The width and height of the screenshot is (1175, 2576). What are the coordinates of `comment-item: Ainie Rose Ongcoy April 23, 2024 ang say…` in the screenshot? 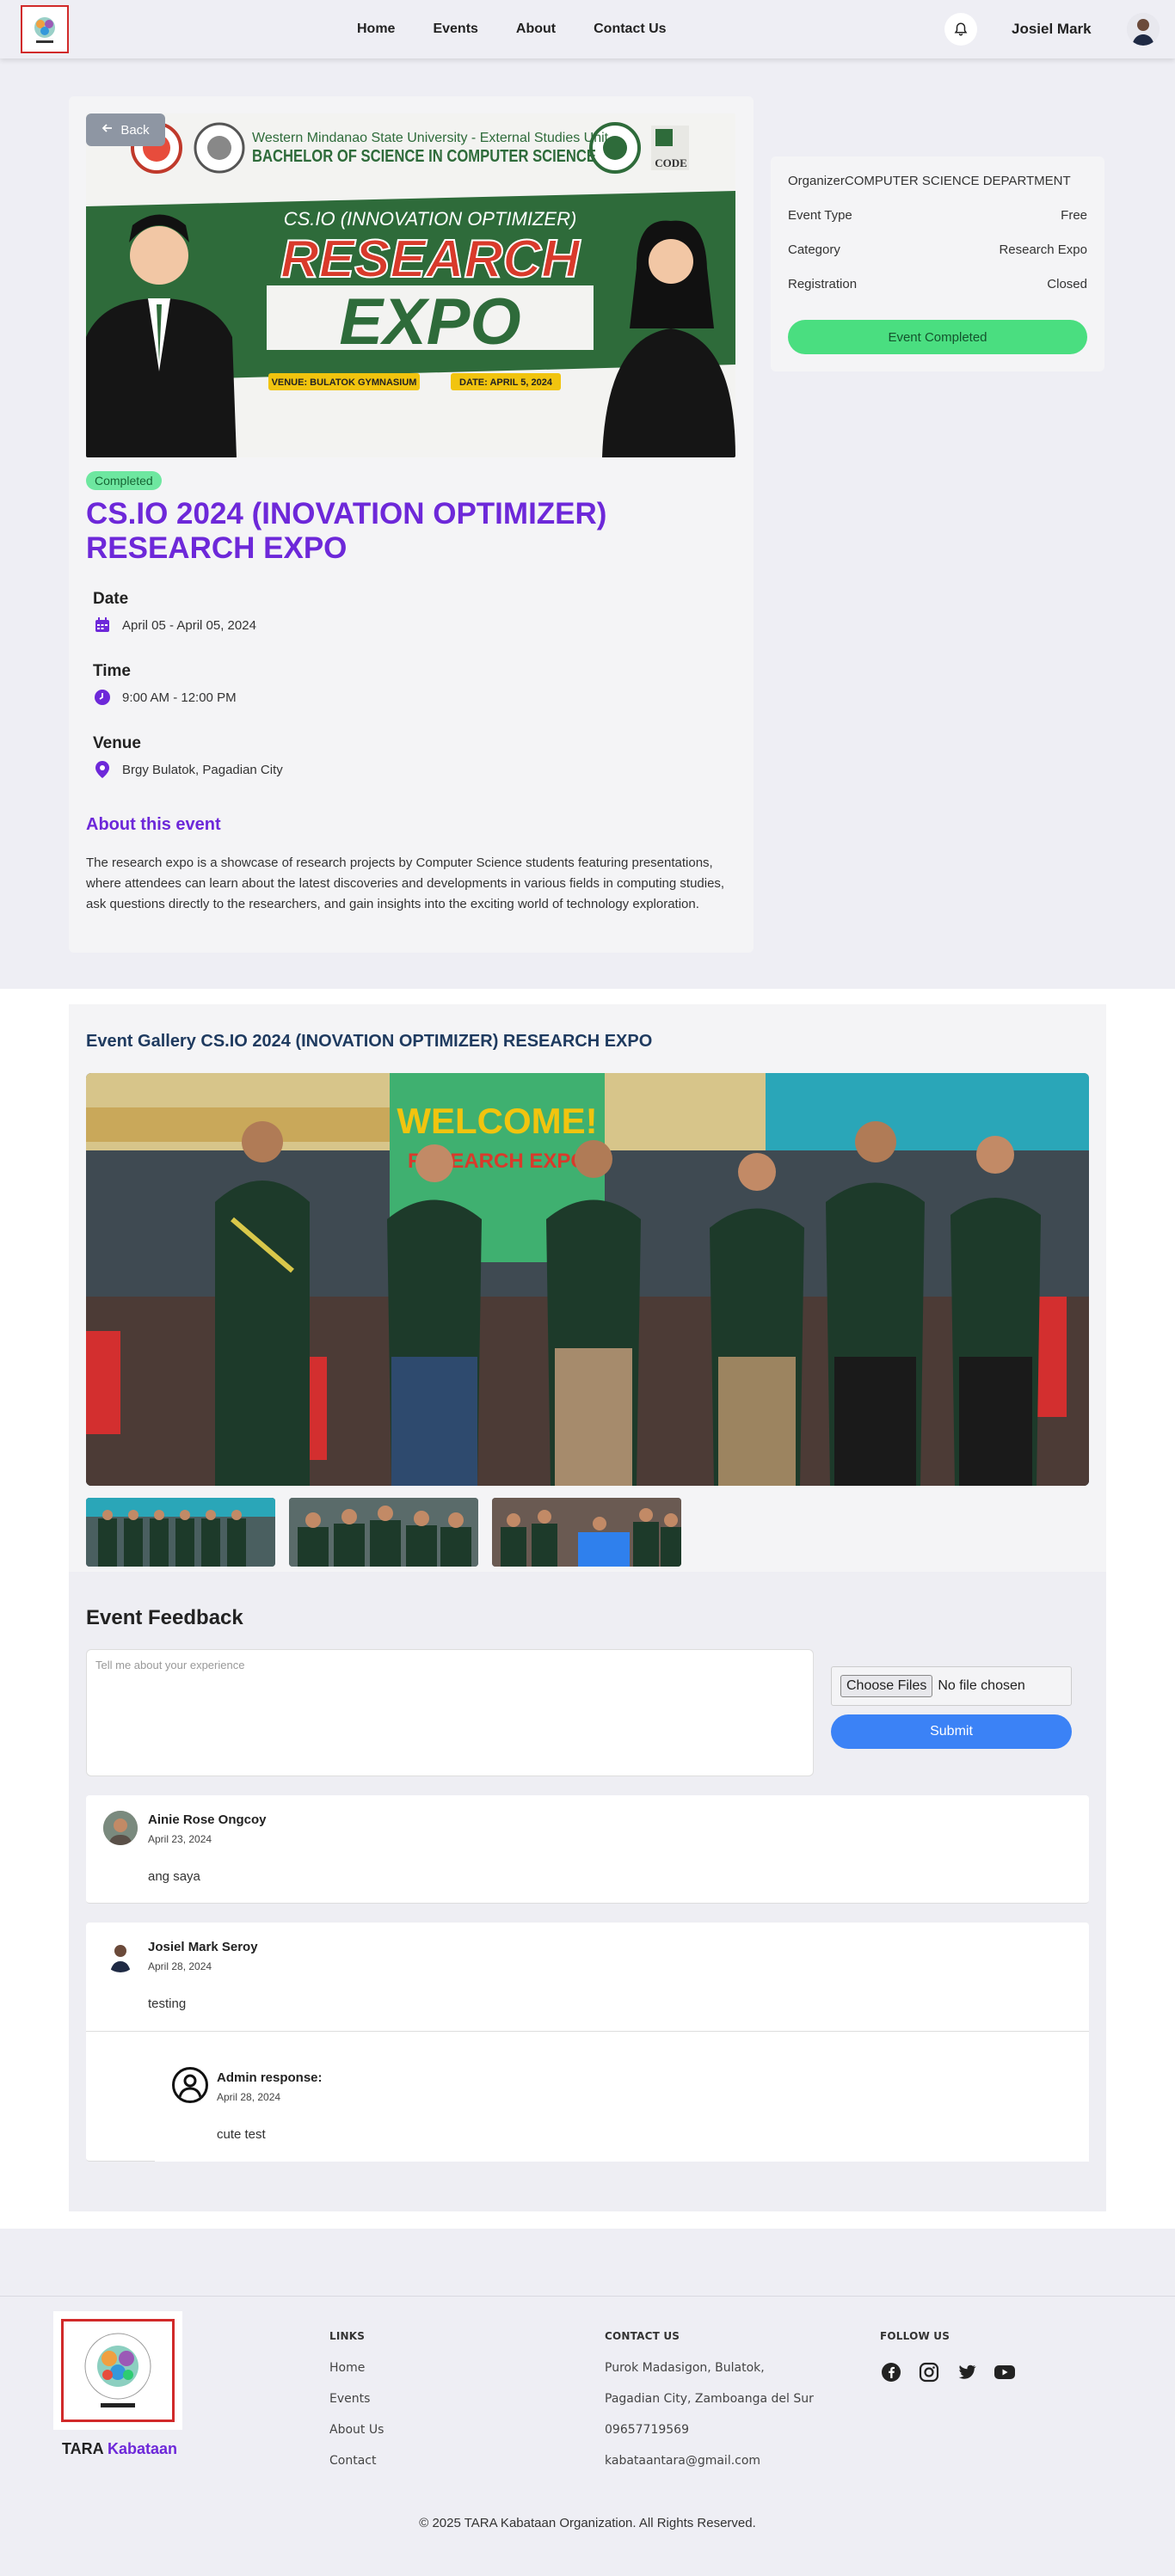 It's located at (587, 1850).